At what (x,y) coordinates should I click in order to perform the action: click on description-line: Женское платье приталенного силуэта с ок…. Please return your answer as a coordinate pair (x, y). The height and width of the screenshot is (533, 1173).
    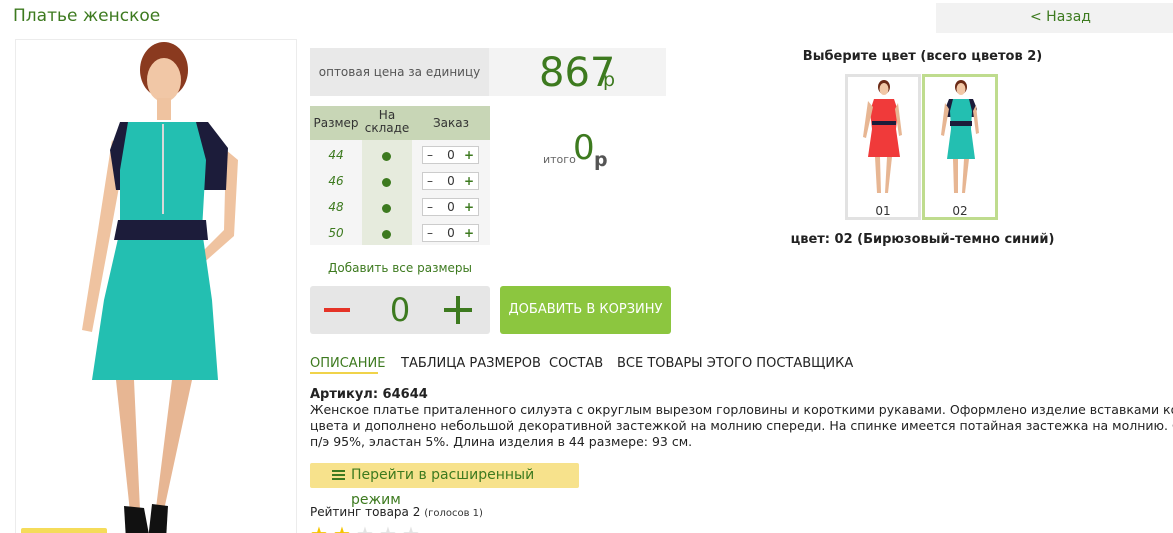
    Looking at the image, I should click on (741, 409).